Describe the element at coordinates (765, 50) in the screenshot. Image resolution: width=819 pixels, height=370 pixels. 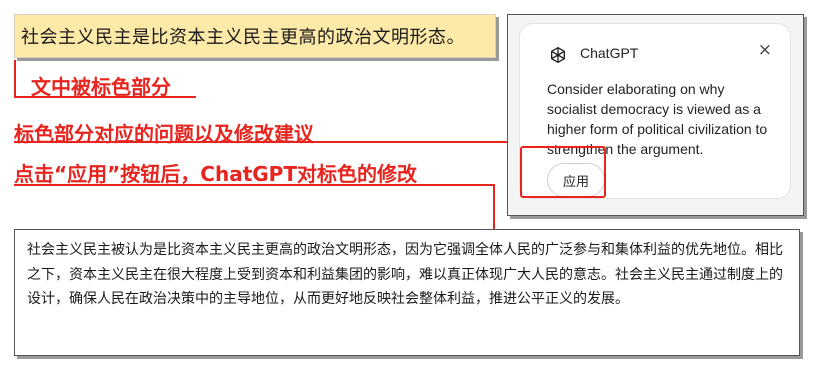
I see `close-icon: ×` at that location.